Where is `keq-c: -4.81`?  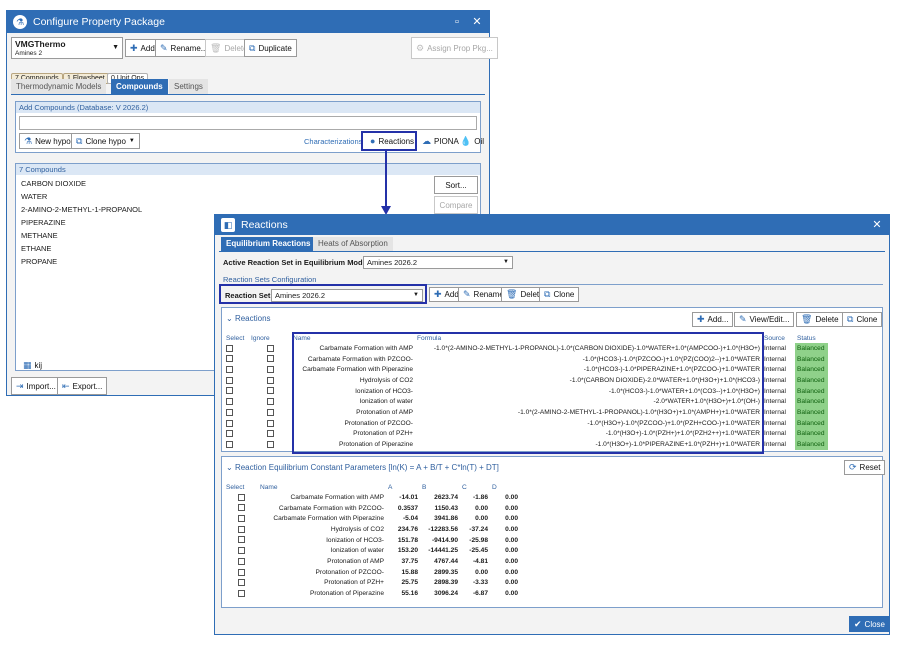 keq-c: -4.81 is located at coordinates (475, 561).